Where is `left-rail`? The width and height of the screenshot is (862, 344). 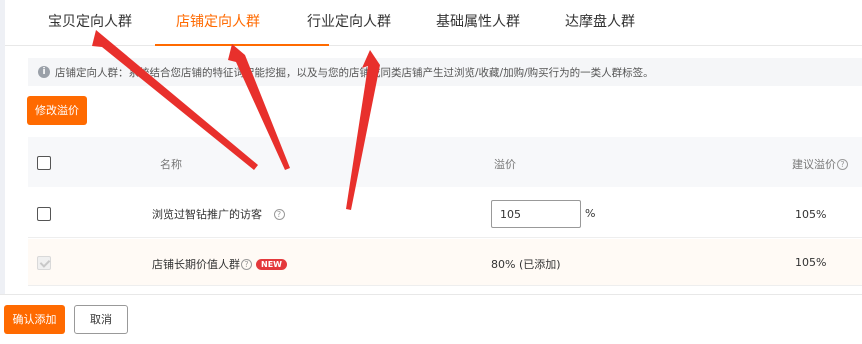 left-rail is located at coordinates (2, 172).